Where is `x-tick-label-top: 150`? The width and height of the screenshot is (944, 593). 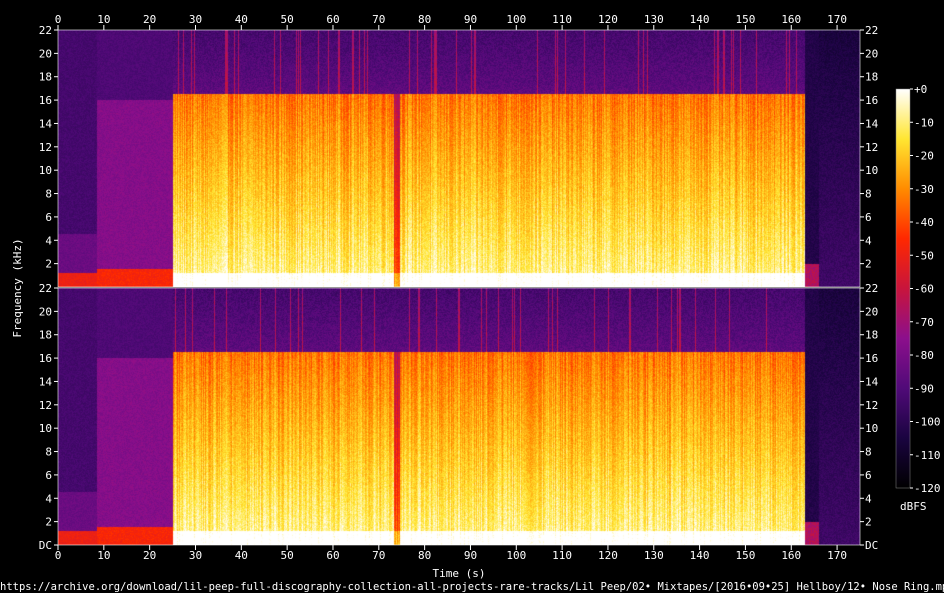
x-tick-label-top: 150 is located at coordinates (745, 19).